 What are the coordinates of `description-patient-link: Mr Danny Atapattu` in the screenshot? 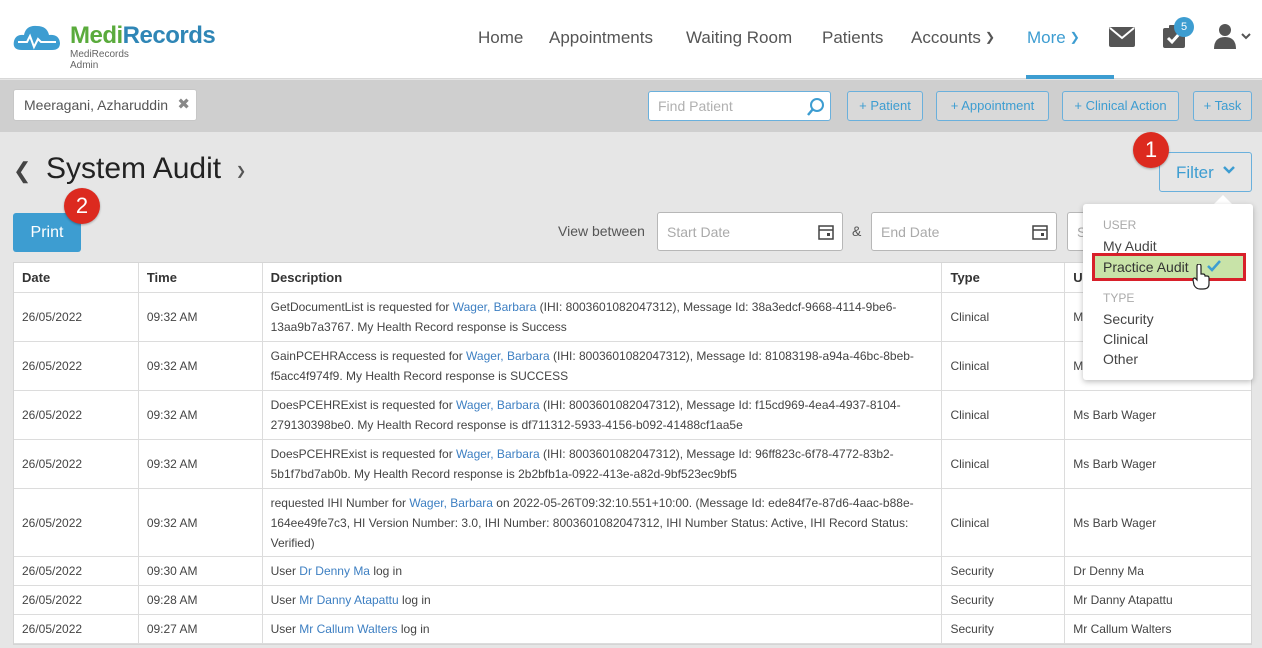 It's located at (348, 600).